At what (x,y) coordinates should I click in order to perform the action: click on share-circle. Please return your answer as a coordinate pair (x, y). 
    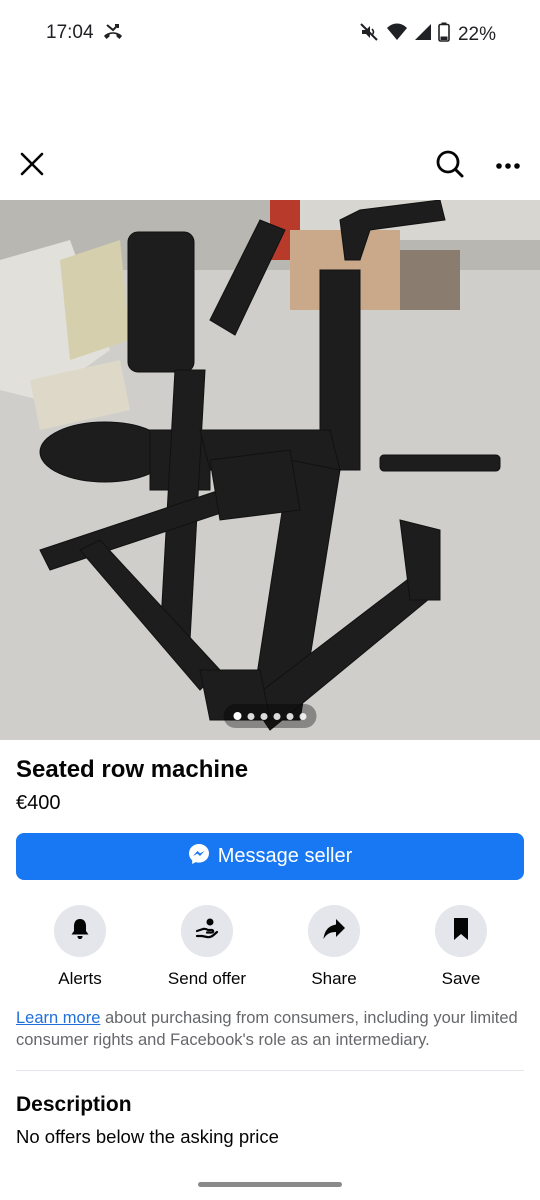
    Looking at the image, I should click on (334, 931).